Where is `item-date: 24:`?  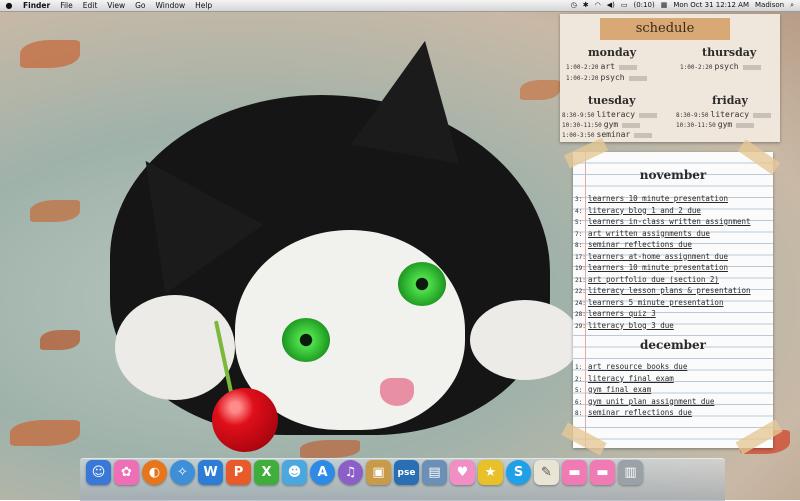 item-date: 24: is located at coordinates (580, 303).